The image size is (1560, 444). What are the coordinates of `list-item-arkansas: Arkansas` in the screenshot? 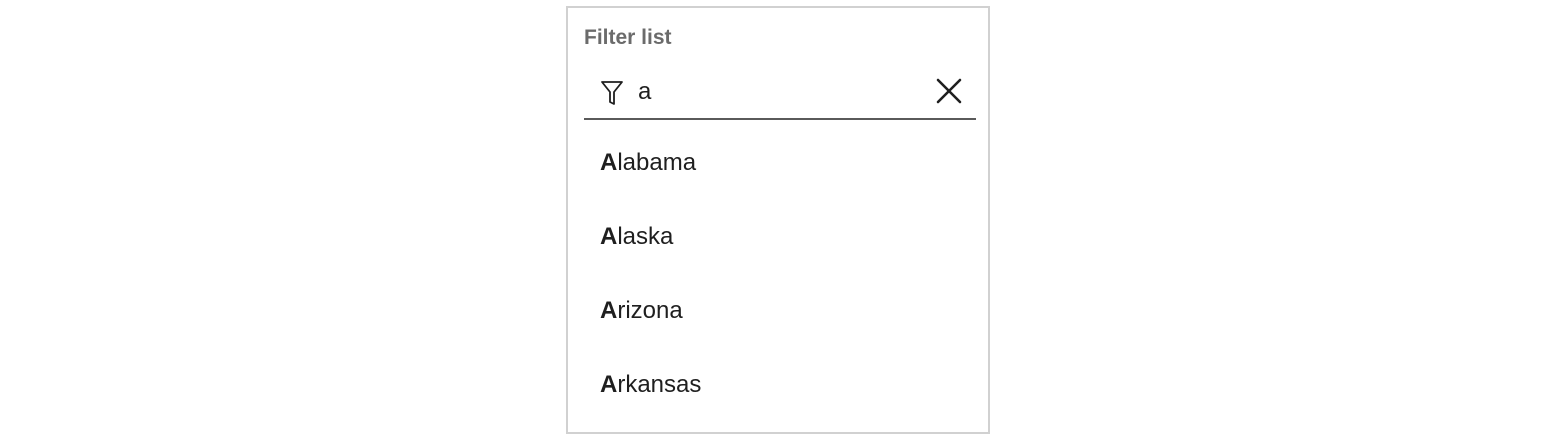 It's located at (778, 385).